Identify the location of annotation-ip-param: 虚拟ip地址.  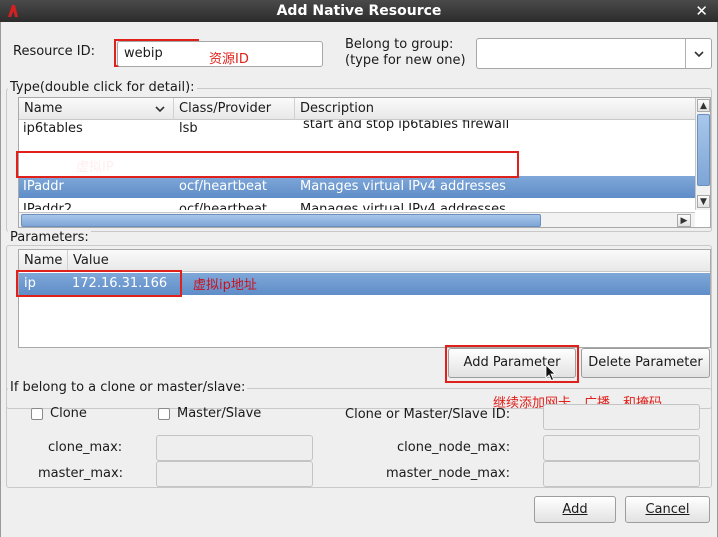
(225, 285).